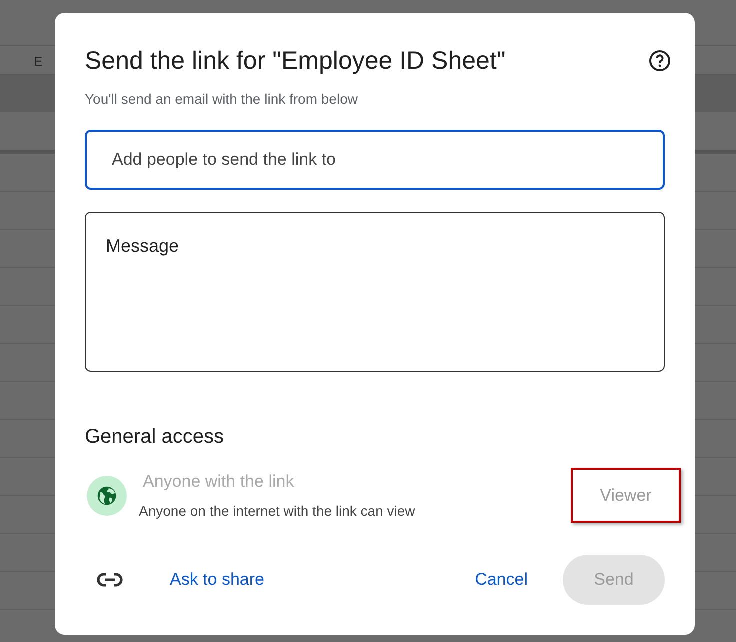 This screenshot has height=642, width=736. I want to click on section-heading: General access, so click(155, 437).